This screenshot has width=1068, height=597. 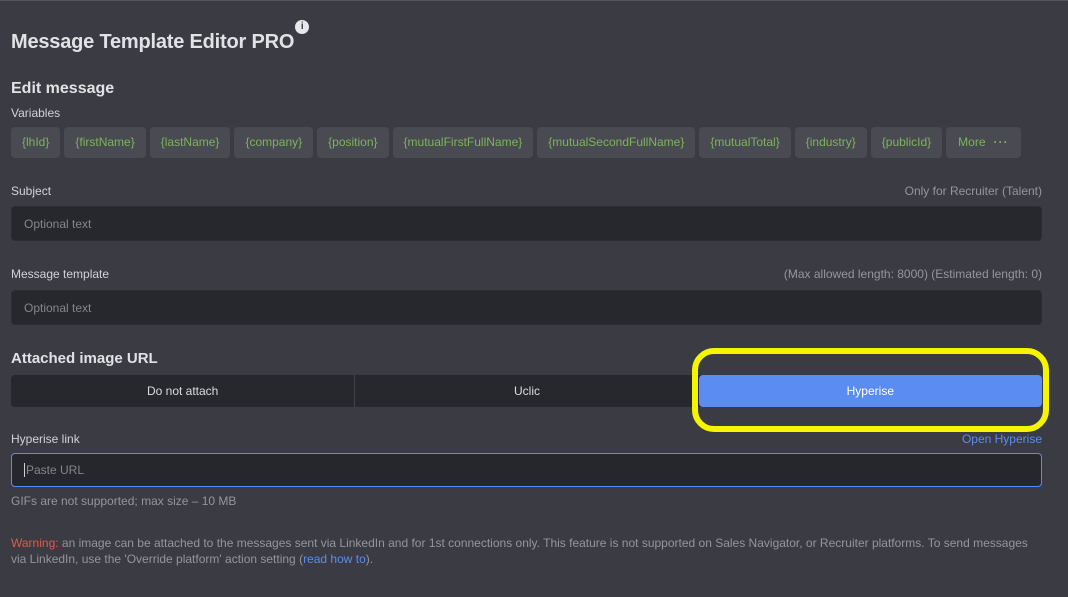 What do you see at coordinates (745, 142) in the screenshot?
I see `variable-chip-mutualtotal: {mutualTotal}` at bounding box center [745, 142].